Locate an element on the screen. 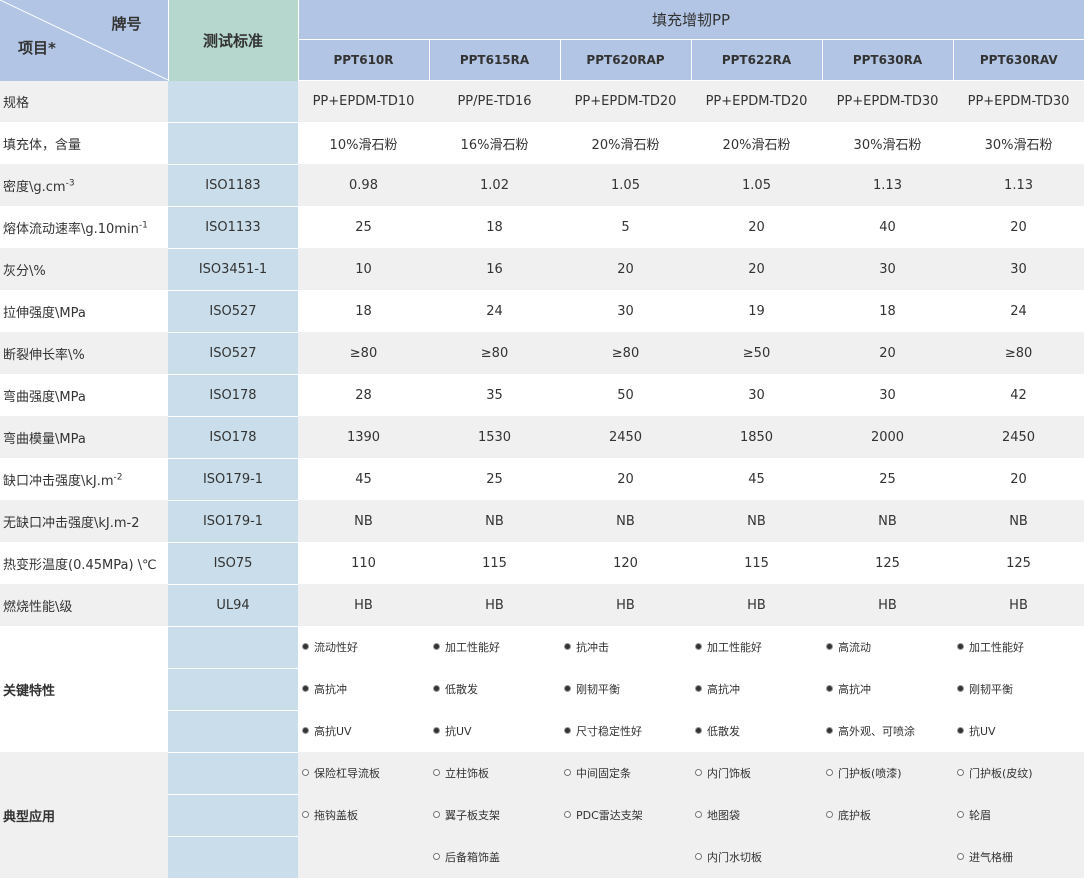  value-cell: 18 is located at coordinates (494, 227).